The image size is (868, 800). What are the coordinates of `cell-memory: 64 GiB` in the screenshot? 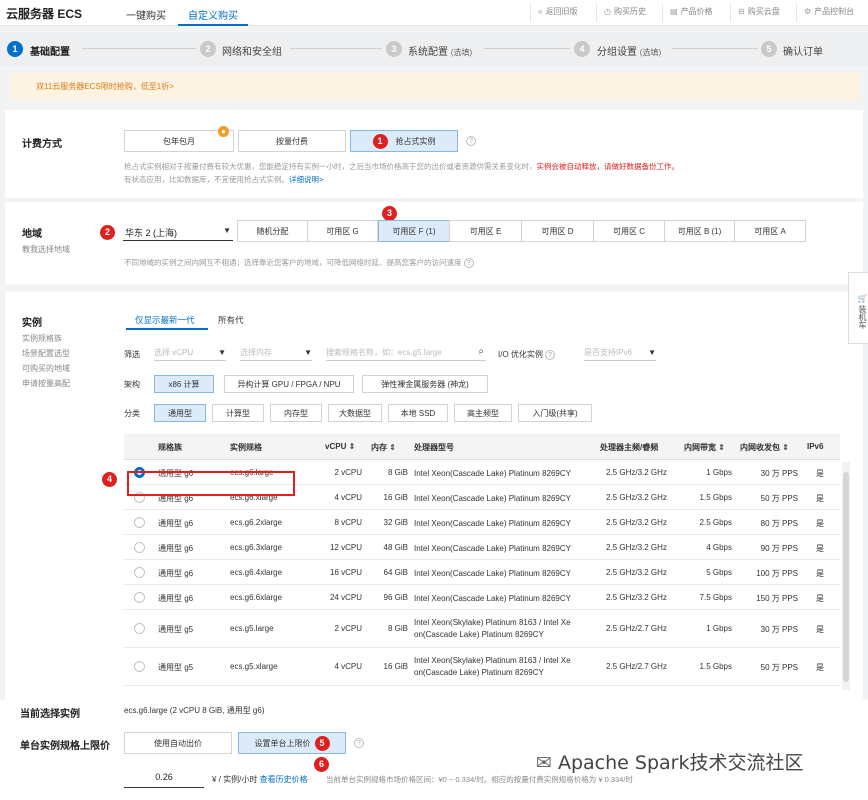 It's located at (395, 572).